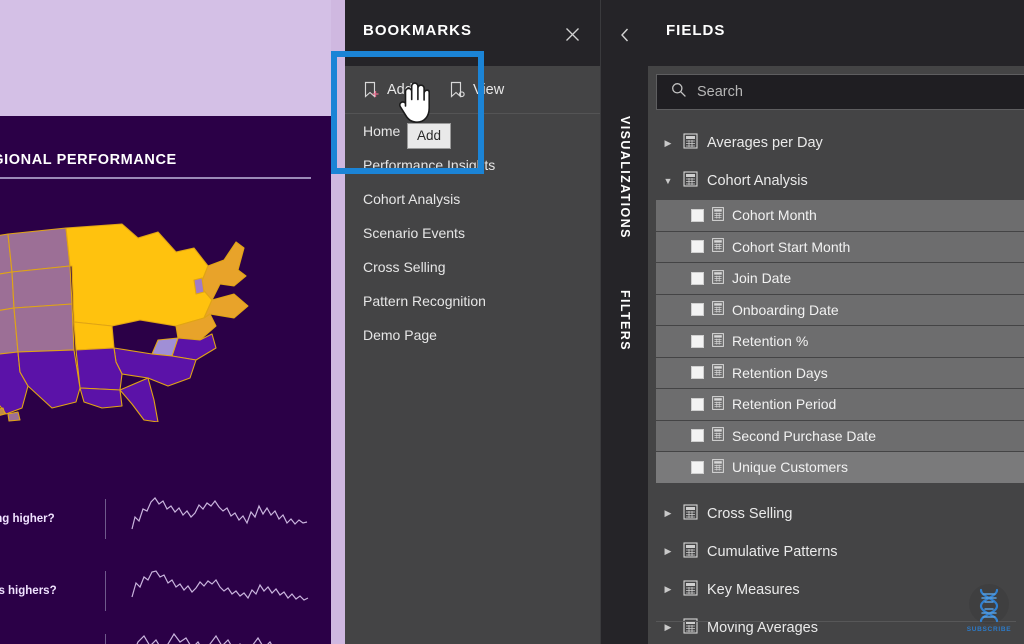  Describe the element at coordinates (772, 551) in the screenshot. I see `field-table-label: Cumulative Patterns` at that location.